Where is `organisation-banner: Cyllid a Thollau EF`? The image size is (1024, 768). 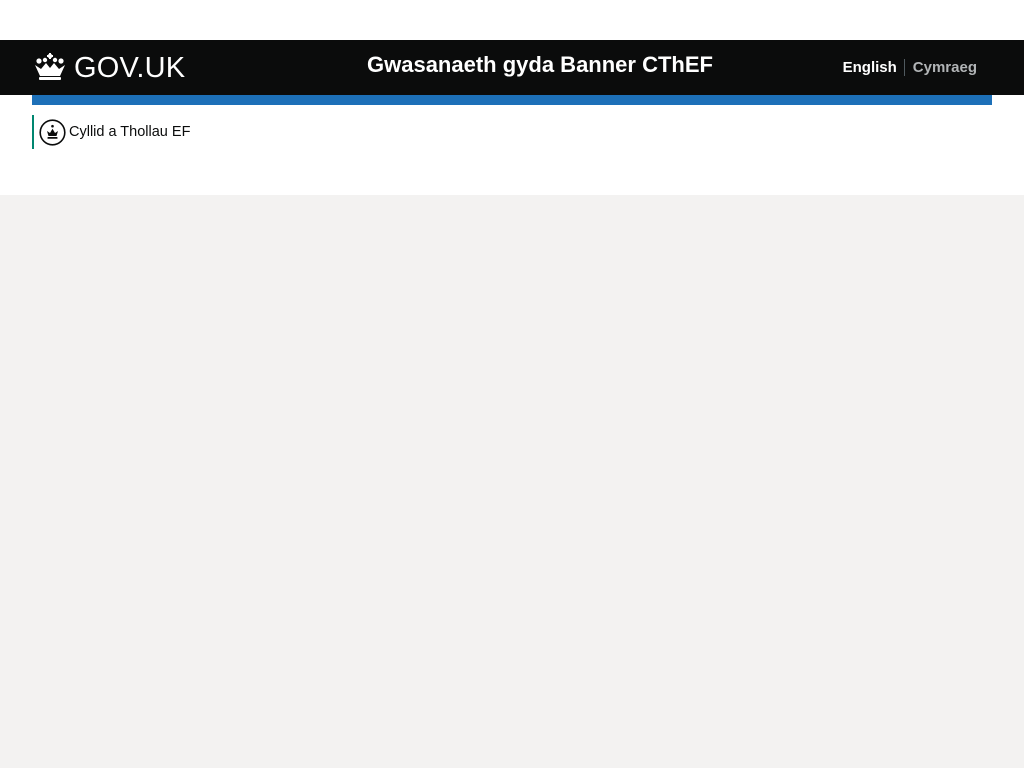 organisation-banner: Cyllid a Thollau EF is located at coordinates (111, 132).